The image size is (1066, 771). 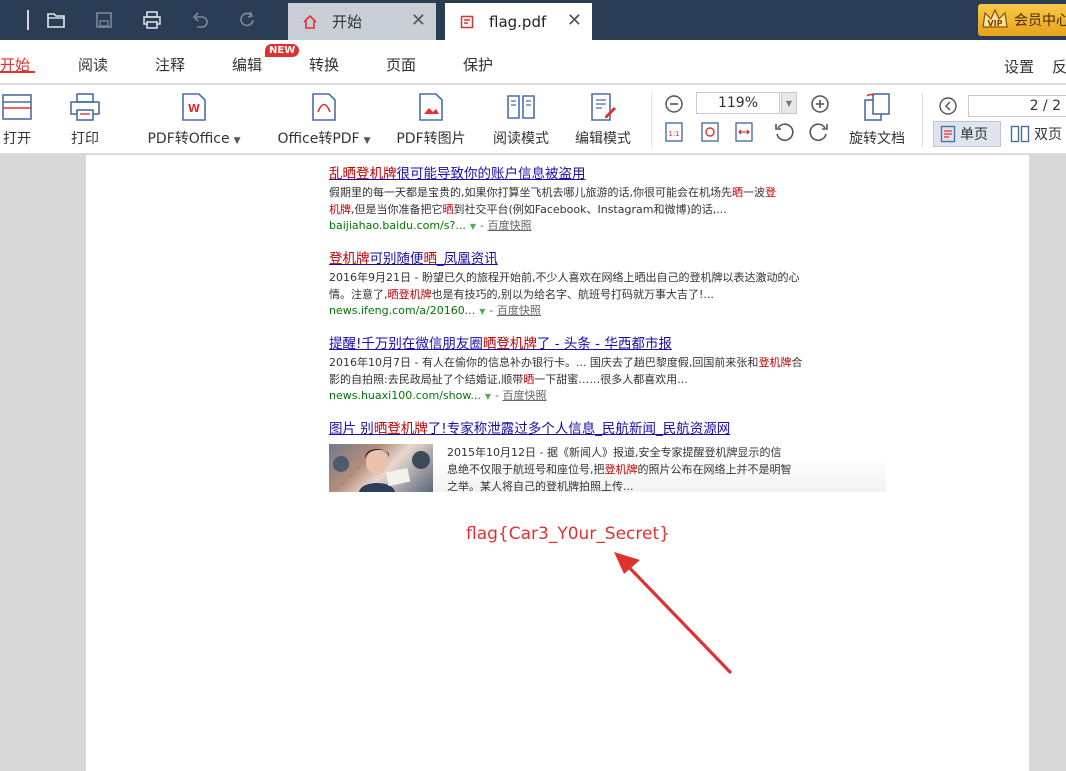 I want to click on actual-size-icon: 1:1, so click(x=674, y=132).